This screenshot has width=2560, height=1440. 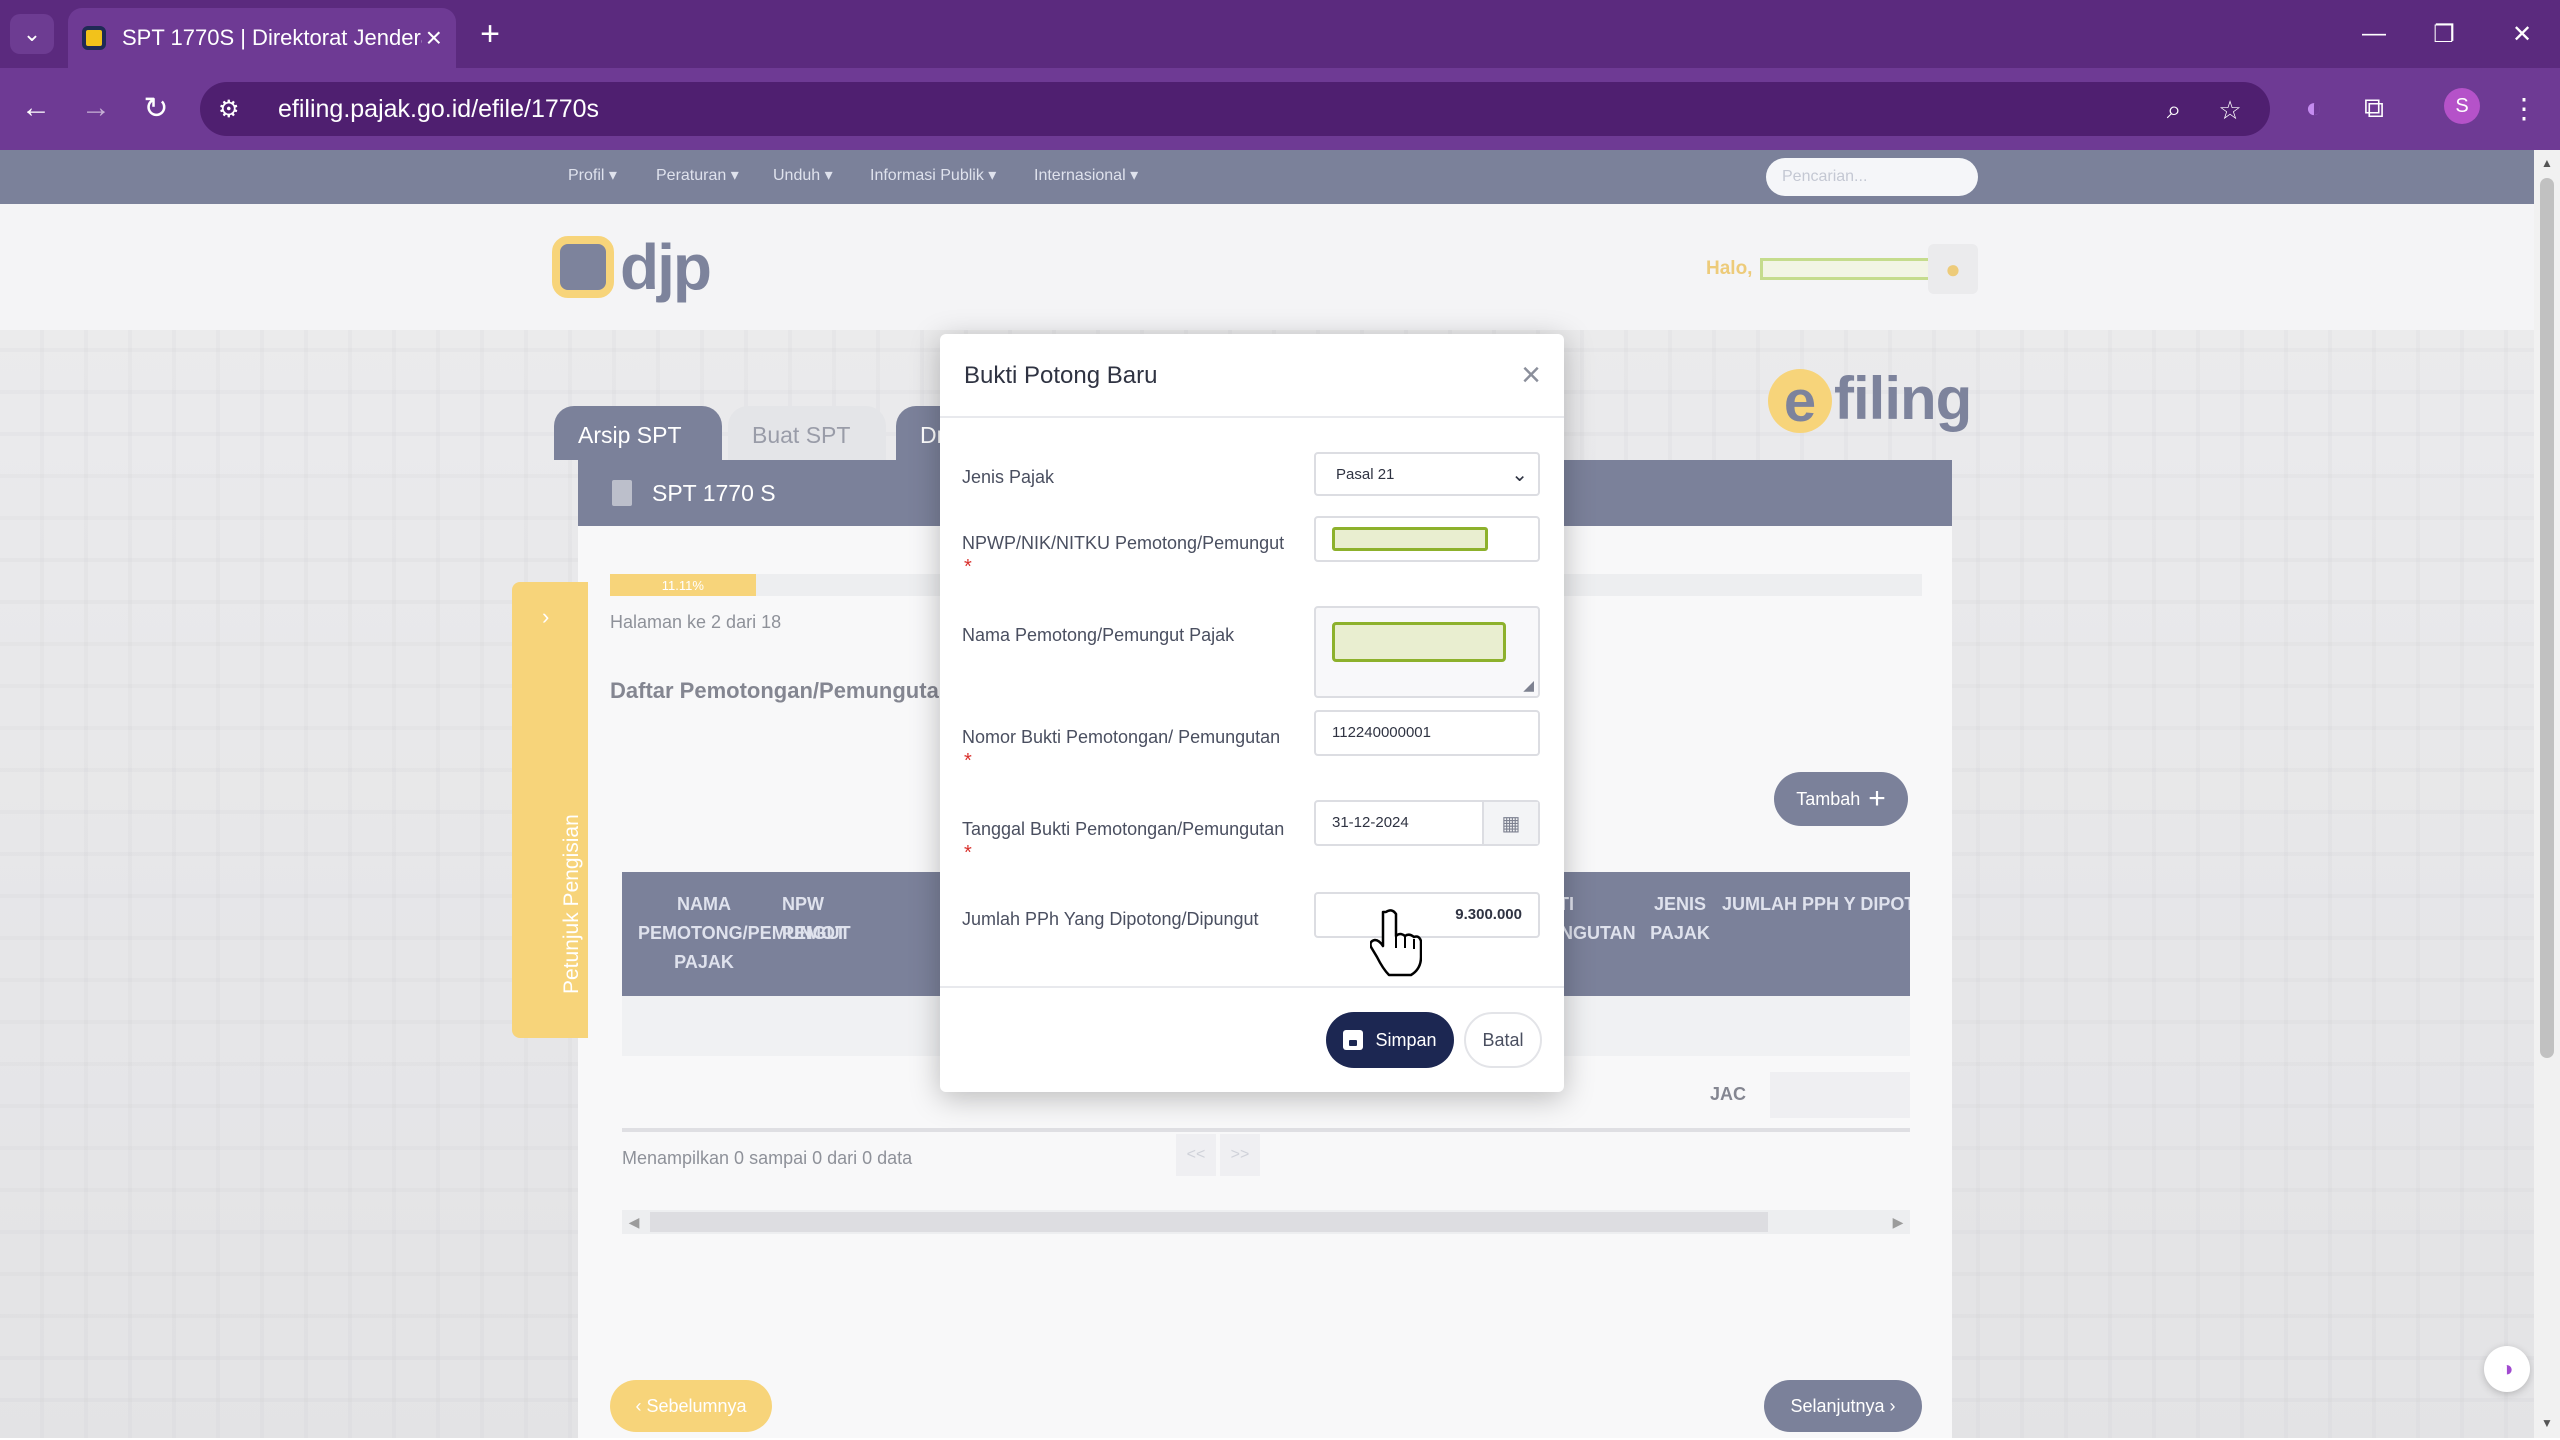 I want to click on simpan-button: Simpan, so click(x=1390, y=1040).